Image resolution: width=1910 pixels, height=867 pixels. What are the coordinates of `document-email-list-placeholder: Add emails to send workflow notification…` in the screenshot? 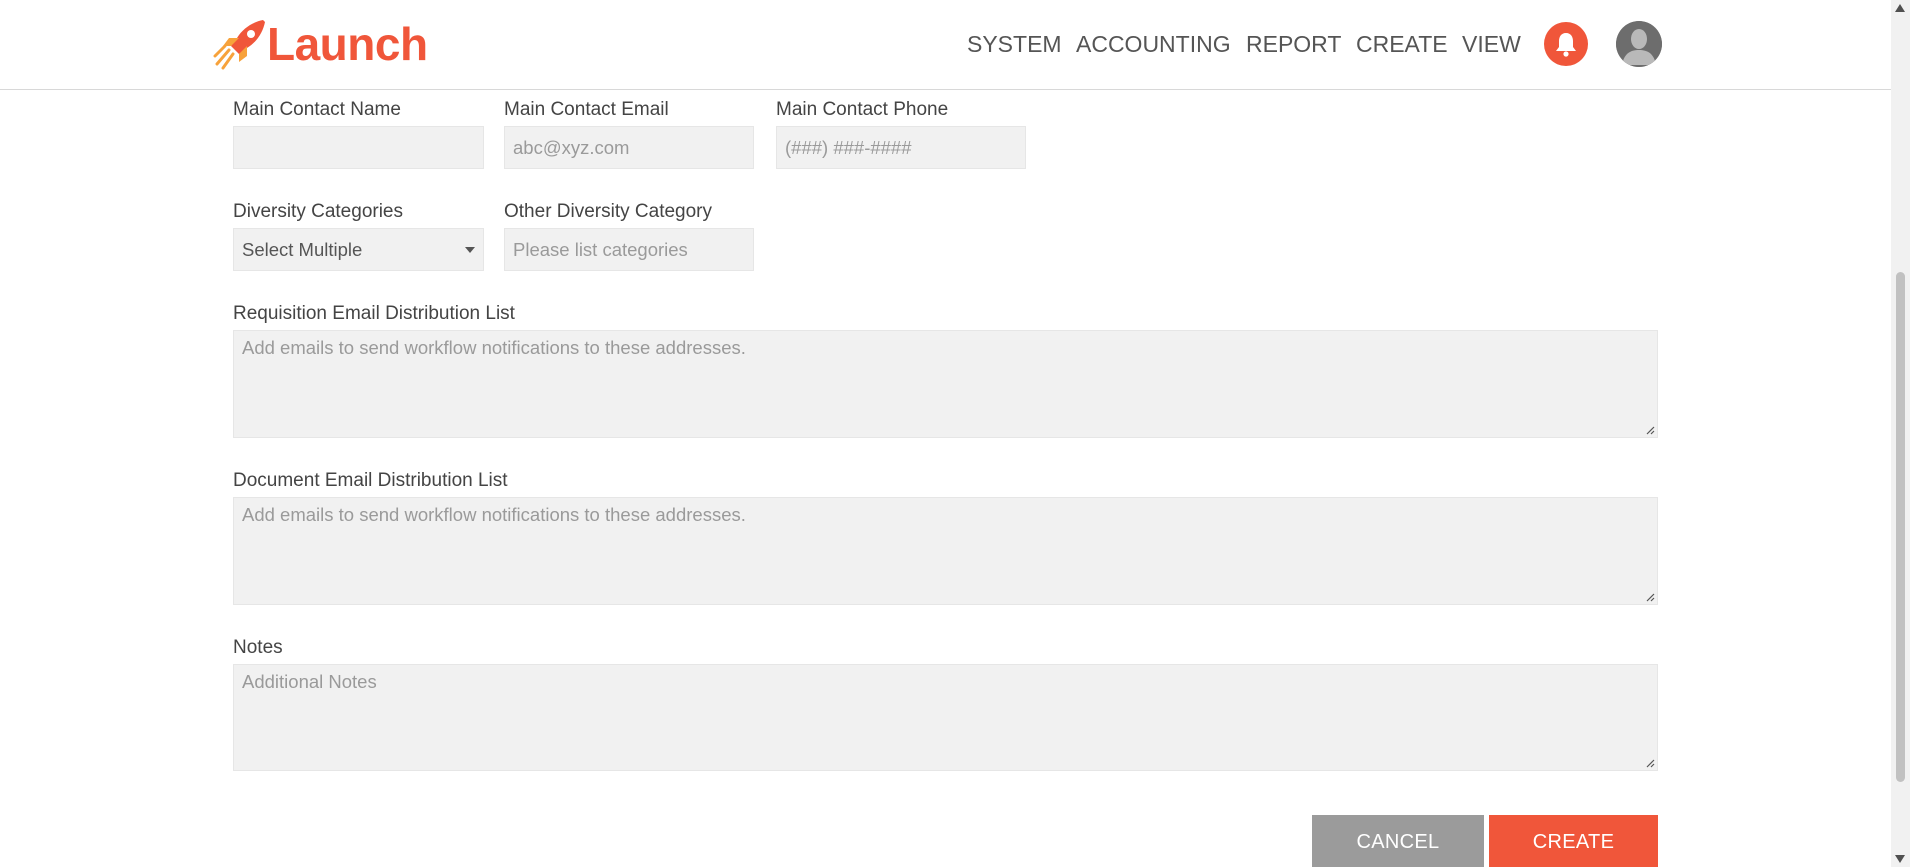 It's located at (494, 514).